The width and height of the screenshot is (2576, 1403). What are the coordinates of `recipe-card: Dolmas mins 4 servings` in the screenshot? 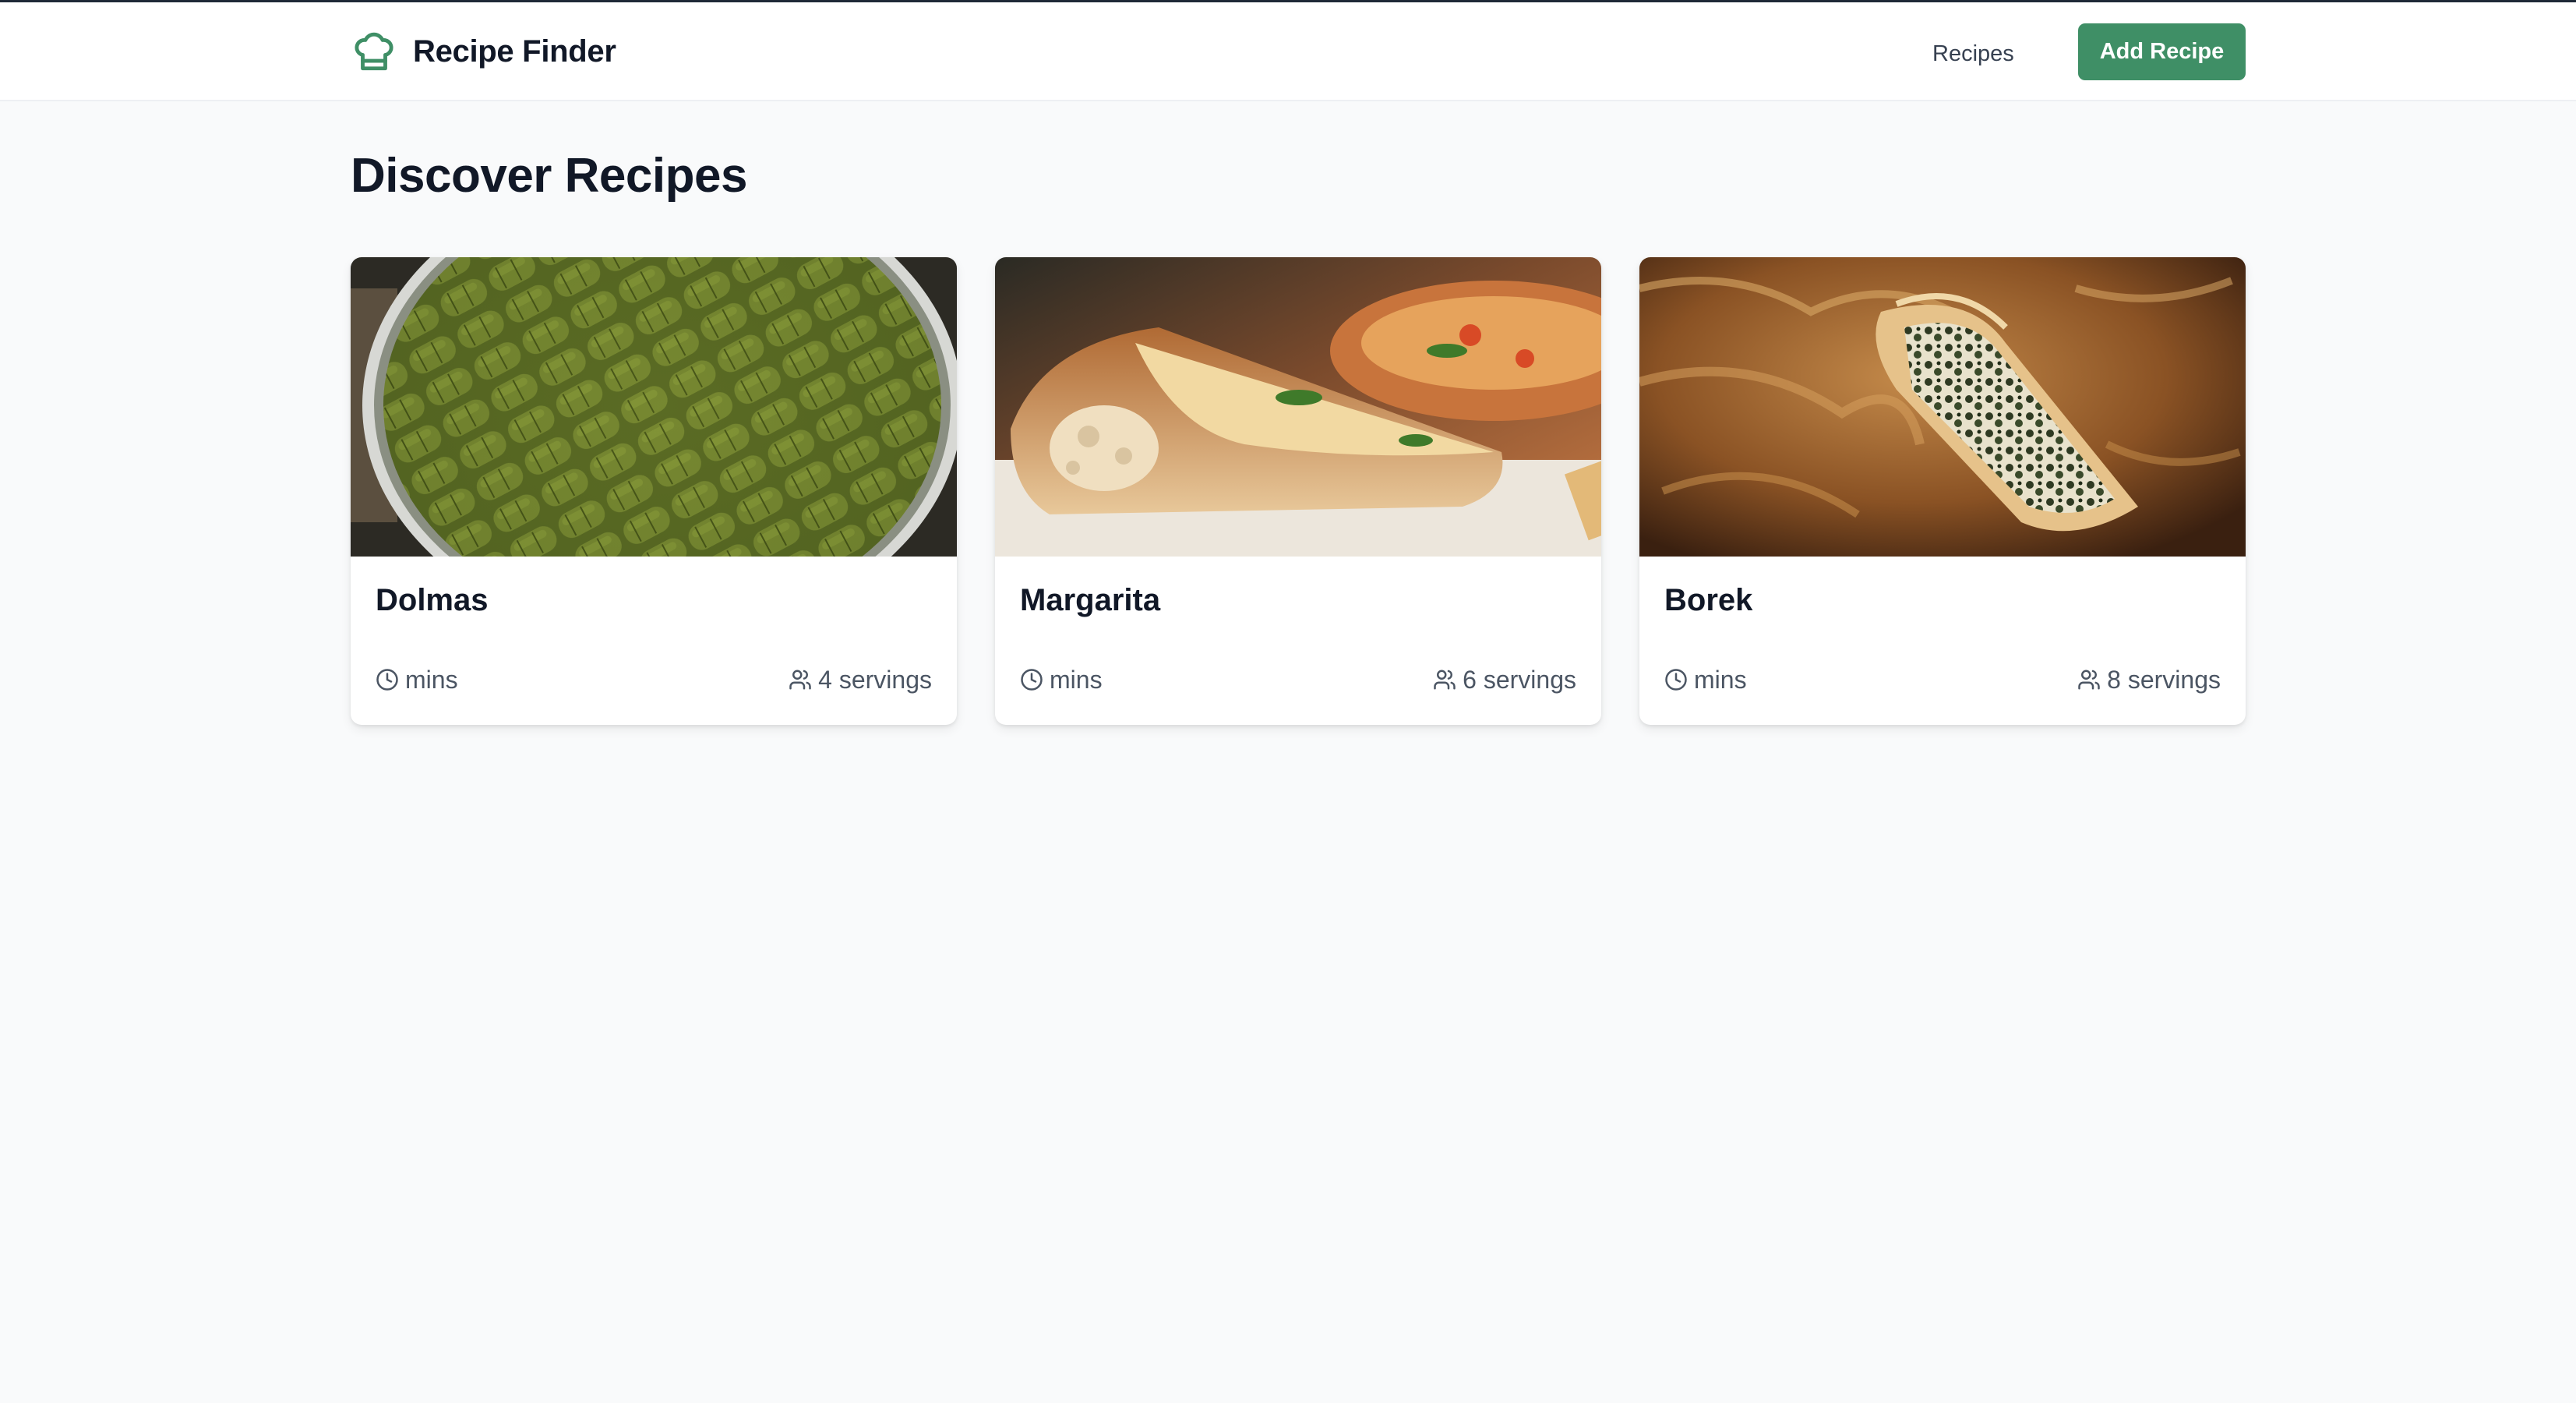 It's located at (654, 491).